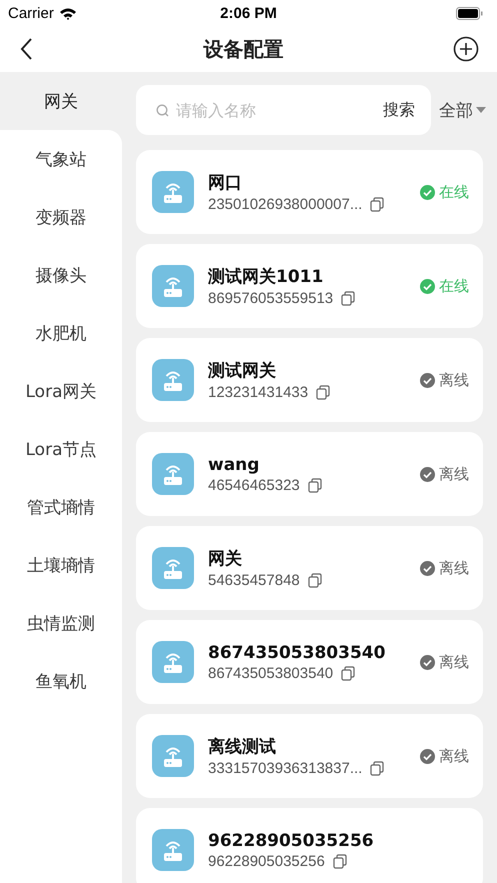 Image resolution: width=497 pixels, height=883 pixels. I want to click on sidebar-item: Lora网关, so click(61, 391).